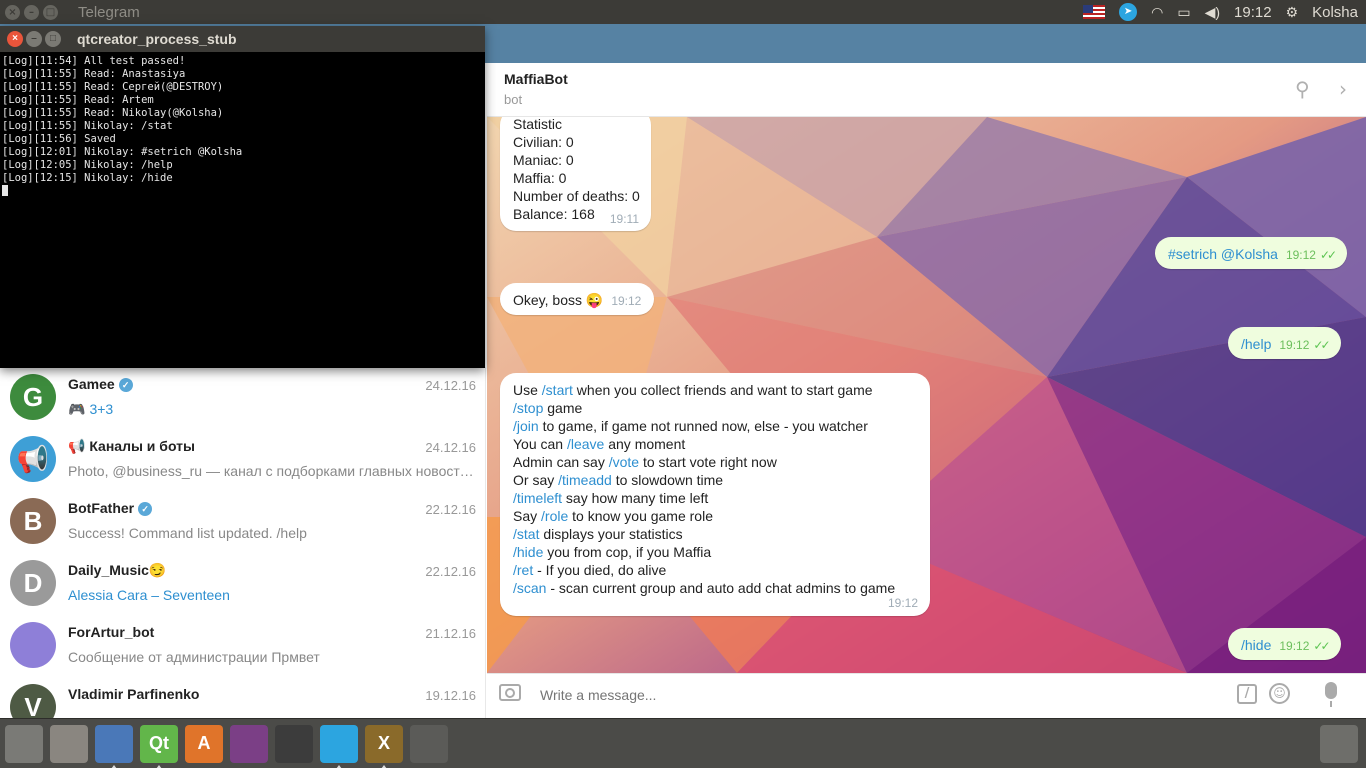 The image size is (1366, 768). What do you see at coordinates (1292, 12) in the screenshot?
I see `gear-icon: ⚙` at bounding box center [1292, 12].